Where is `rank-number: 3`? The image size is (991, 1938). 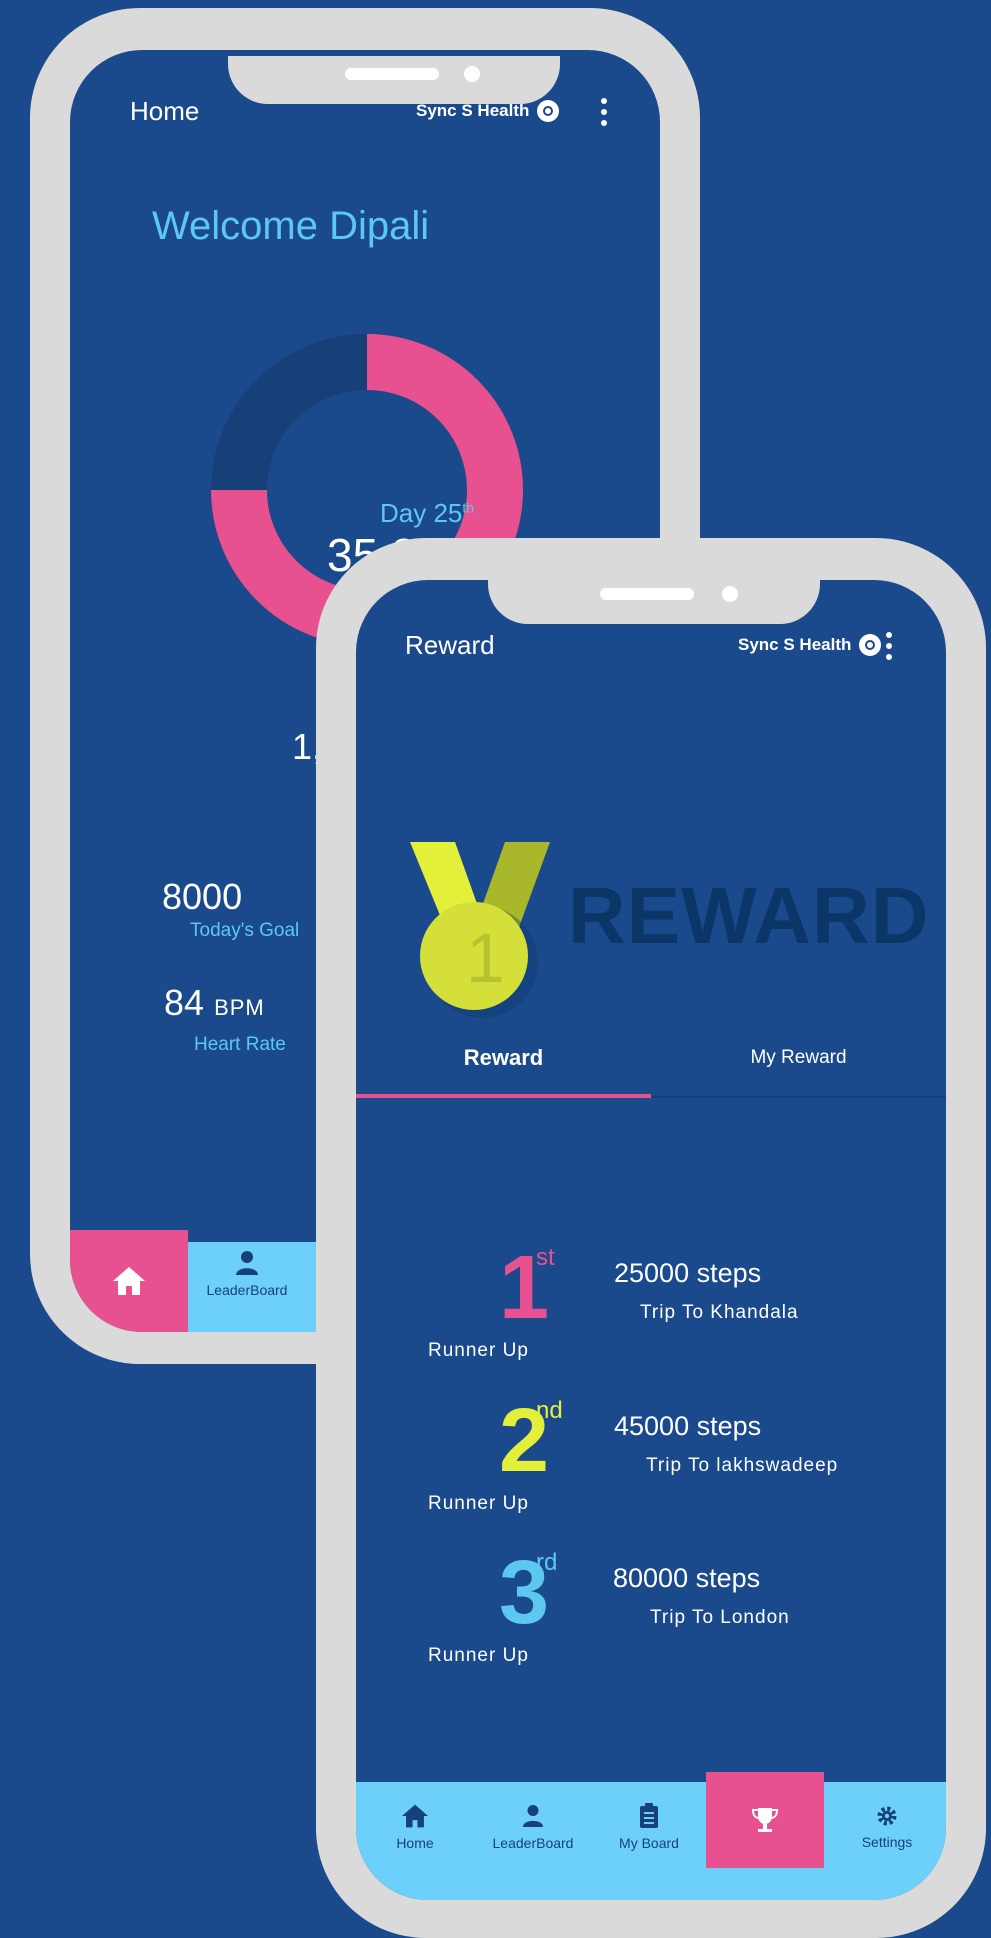 rank-number: 3 is located at coordinates (524, 1593).